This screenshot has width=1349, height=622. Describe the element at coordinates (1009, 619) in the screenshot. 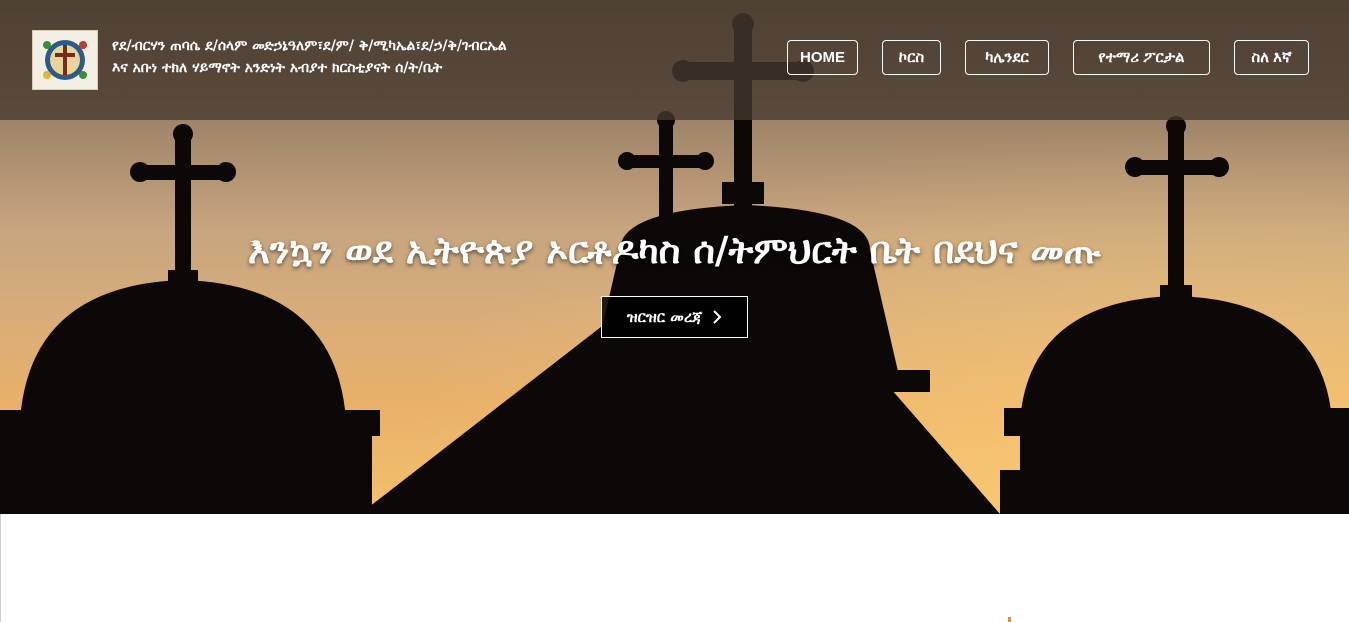

I see `accent-mark` at that location.